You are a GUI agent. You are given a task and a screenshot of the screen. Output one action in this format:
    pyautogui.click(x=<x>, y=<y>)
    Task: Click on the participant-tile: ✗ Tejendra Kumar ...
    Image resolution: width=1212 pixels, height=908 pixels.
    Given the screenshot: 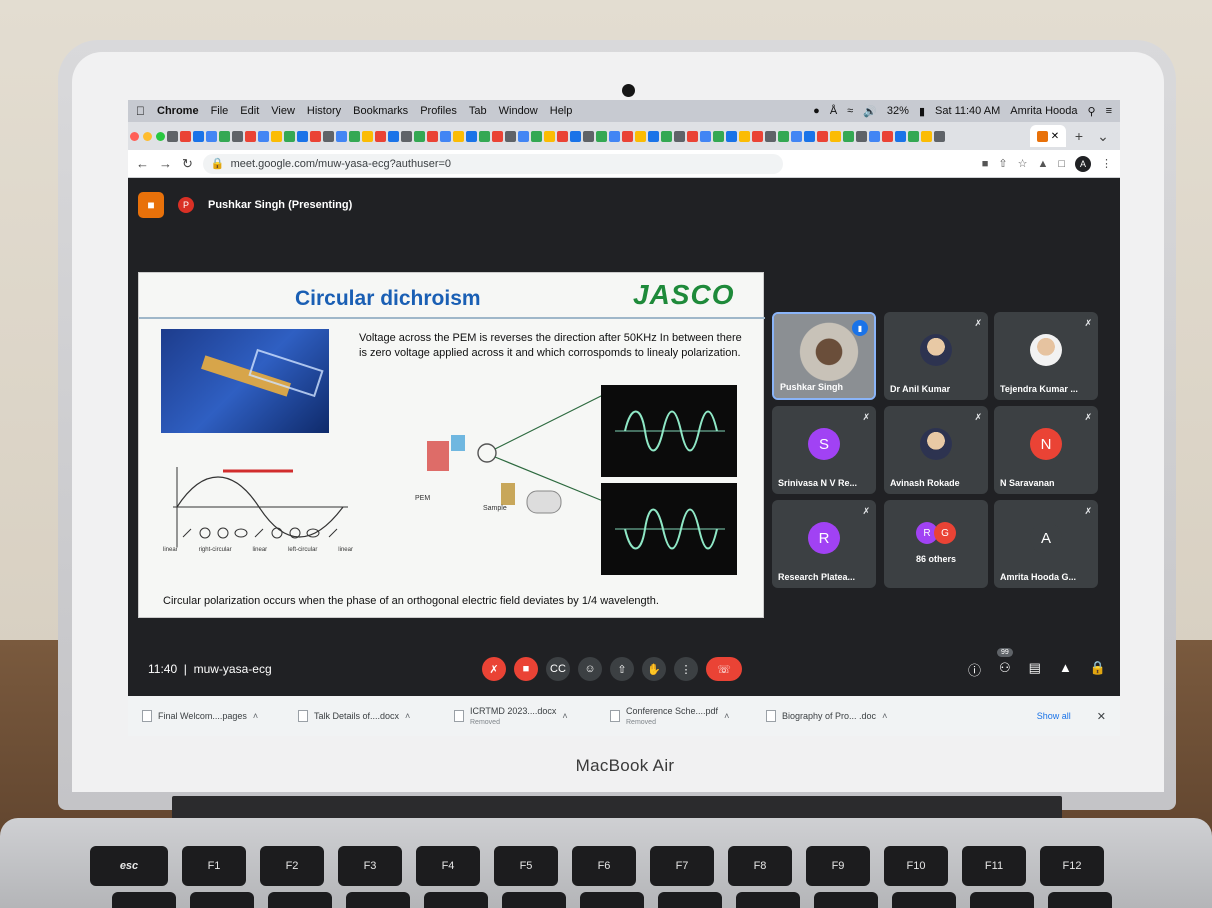 What is the action you would take?
    pyautogui.click(x=1046, y=356)
    